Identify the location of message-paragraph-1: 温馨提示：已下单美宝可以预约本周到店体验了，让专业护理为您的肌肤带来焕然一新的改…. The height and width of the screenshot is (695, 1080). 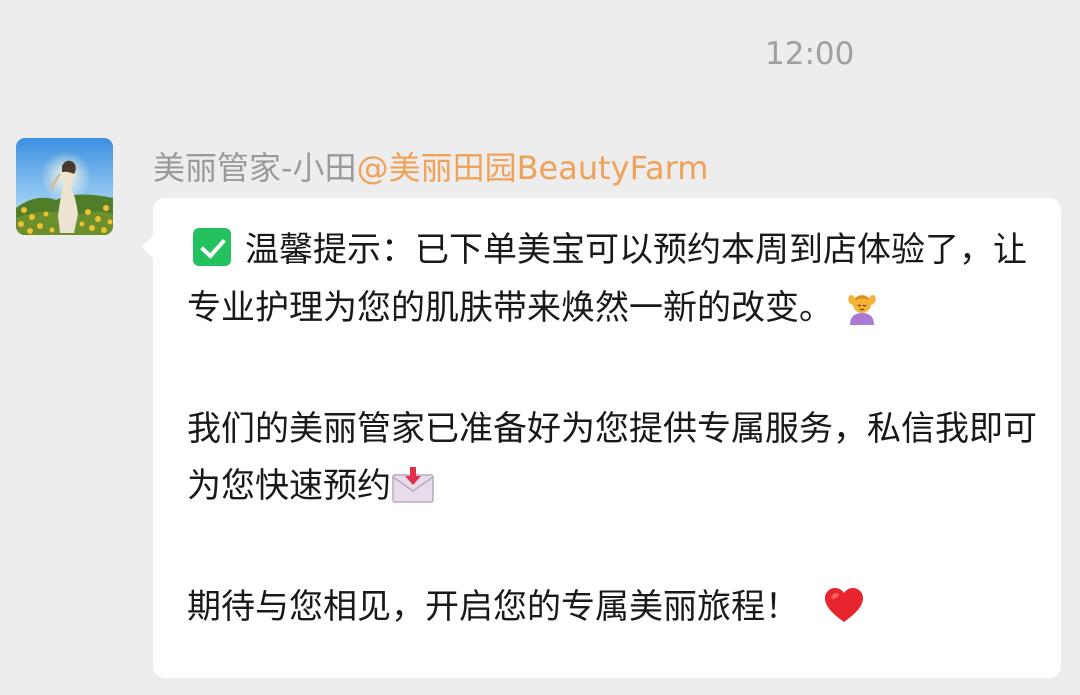
(612, 282).